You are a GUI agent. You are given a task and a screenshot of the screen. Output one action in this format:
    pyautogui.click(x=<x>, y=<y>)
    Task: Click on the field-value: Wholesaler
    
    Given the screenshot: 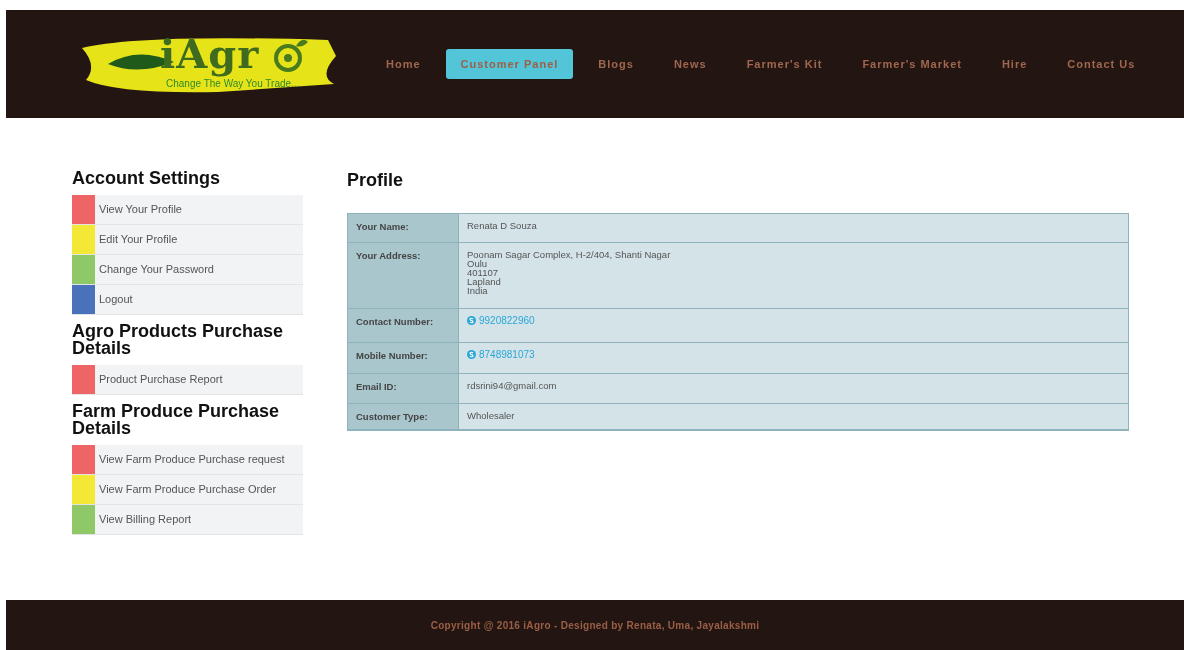 What is the action you would take?
    pyautogui.click(x=491, y=415)
    